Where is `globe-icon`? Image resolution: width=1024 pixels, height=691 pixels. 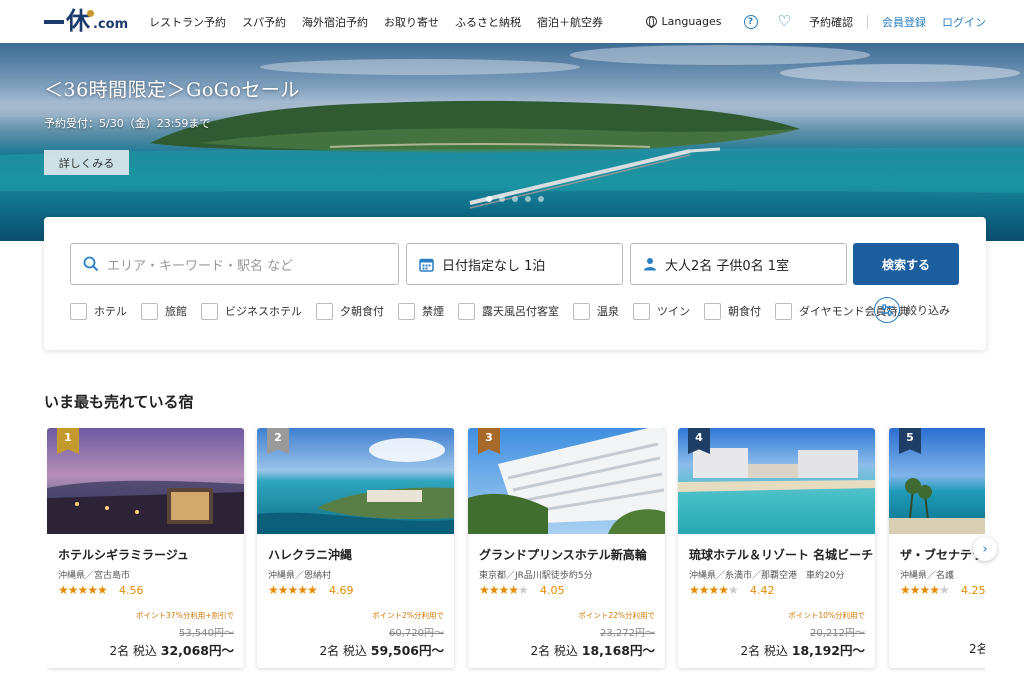 globe-icon is located at coordinates (651, 22).